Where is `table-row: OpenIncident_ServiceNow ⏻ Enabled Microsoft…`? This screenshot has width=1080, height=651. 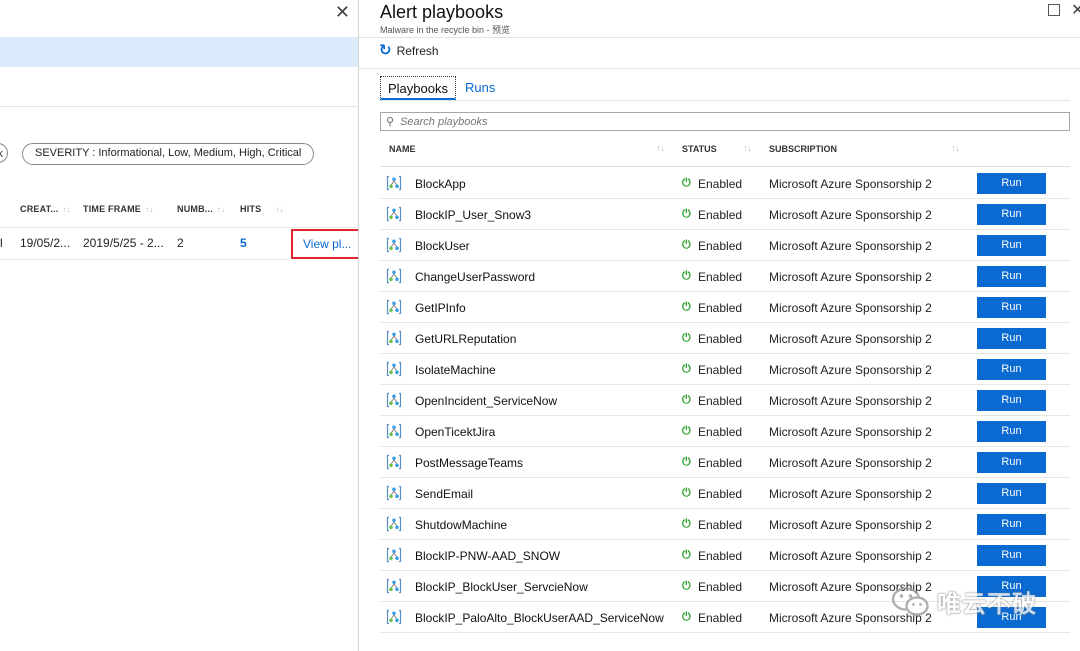 table-row: OpenIncident_ServiceNow ⏻ Enabled Microsoft… is located at coordinates (725, 400).